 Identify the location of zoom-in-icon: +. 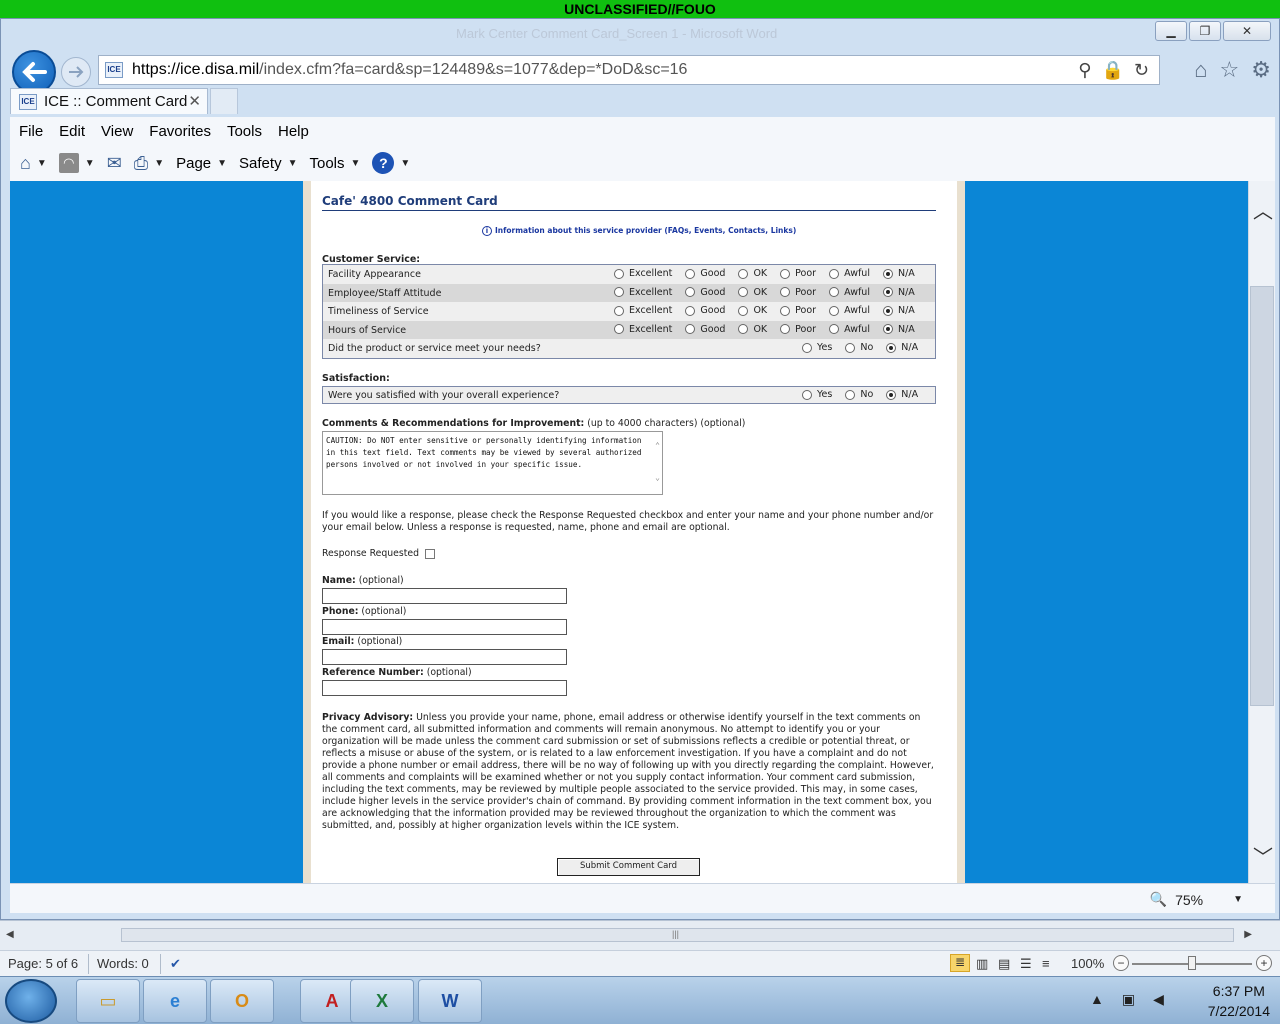
(1264, 963).